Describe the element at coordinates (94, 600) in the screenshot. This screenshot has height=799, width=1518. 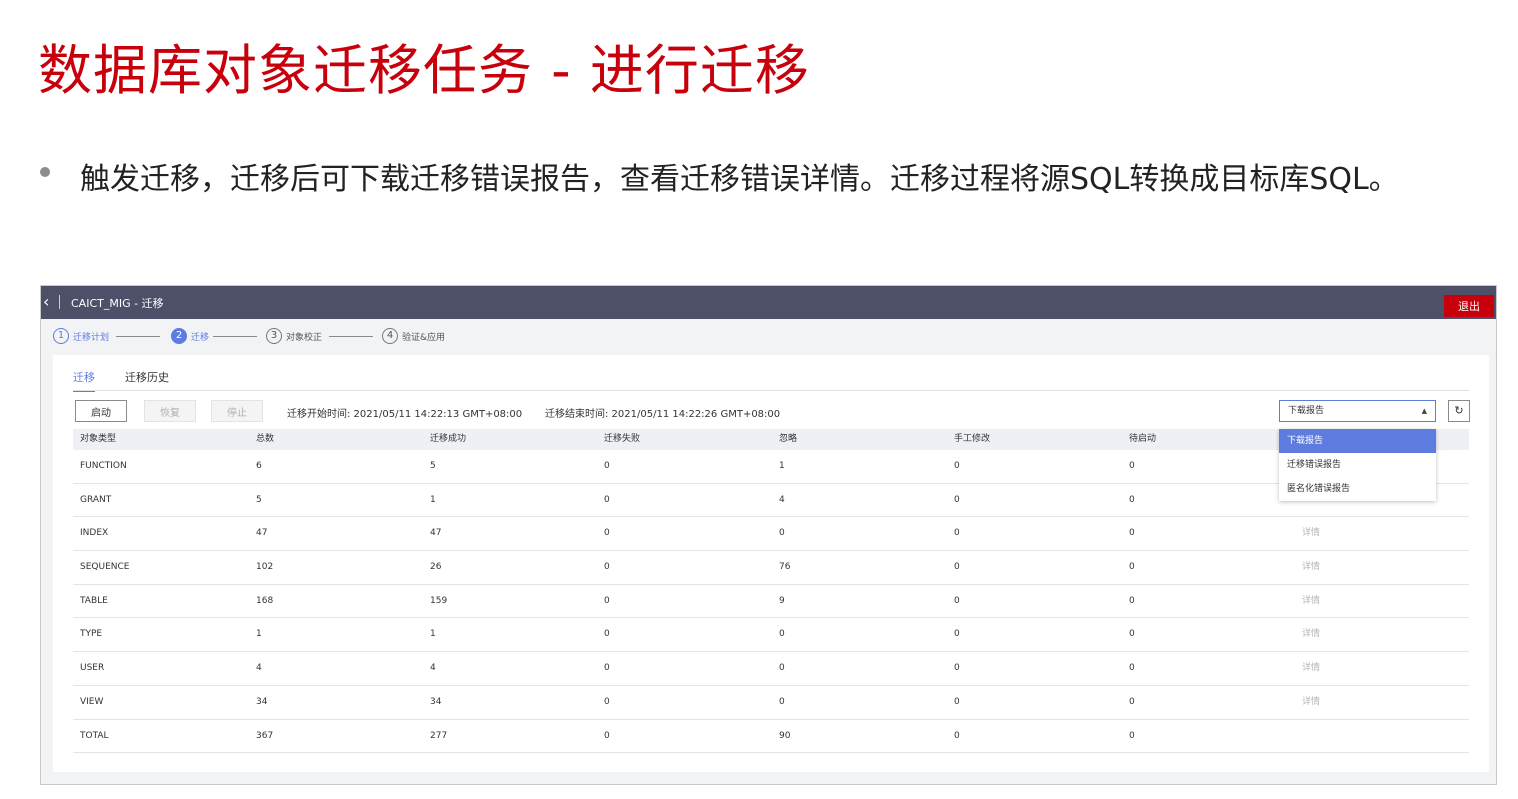
I see `table-cell: TABLE` at that location.